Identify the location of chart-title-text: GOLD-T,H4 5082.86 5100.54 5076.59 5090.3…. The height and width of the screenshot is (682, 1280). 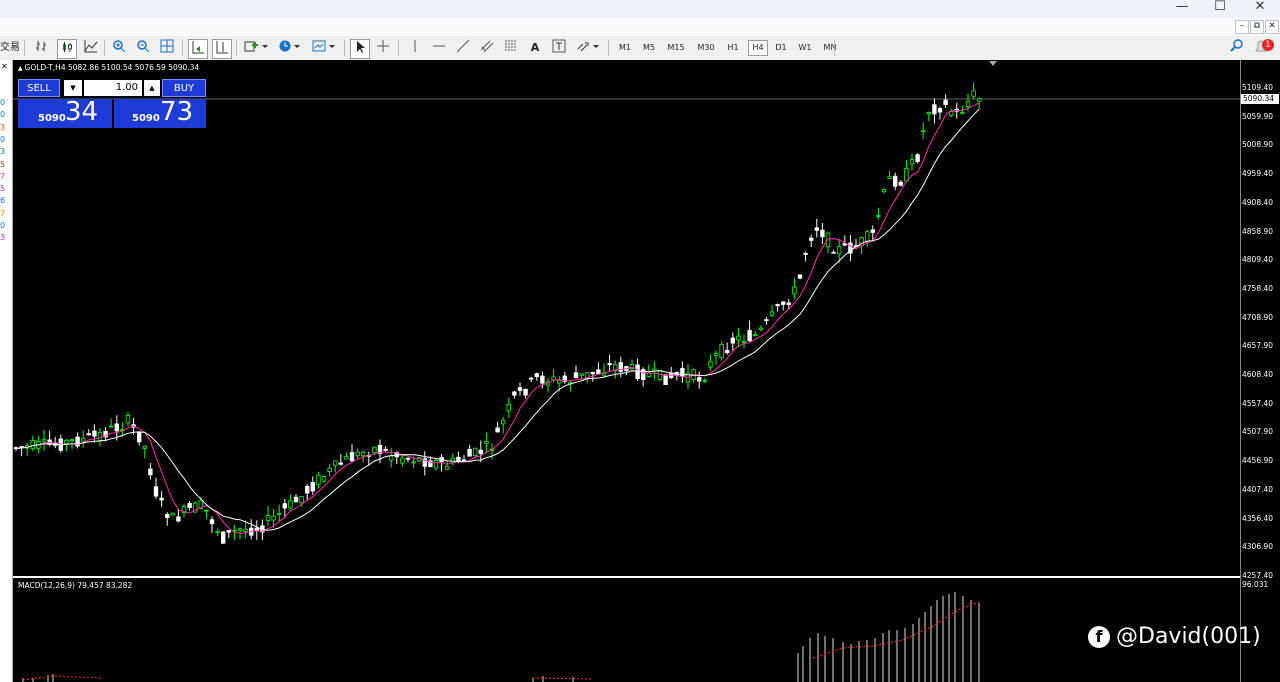
(112, 67).